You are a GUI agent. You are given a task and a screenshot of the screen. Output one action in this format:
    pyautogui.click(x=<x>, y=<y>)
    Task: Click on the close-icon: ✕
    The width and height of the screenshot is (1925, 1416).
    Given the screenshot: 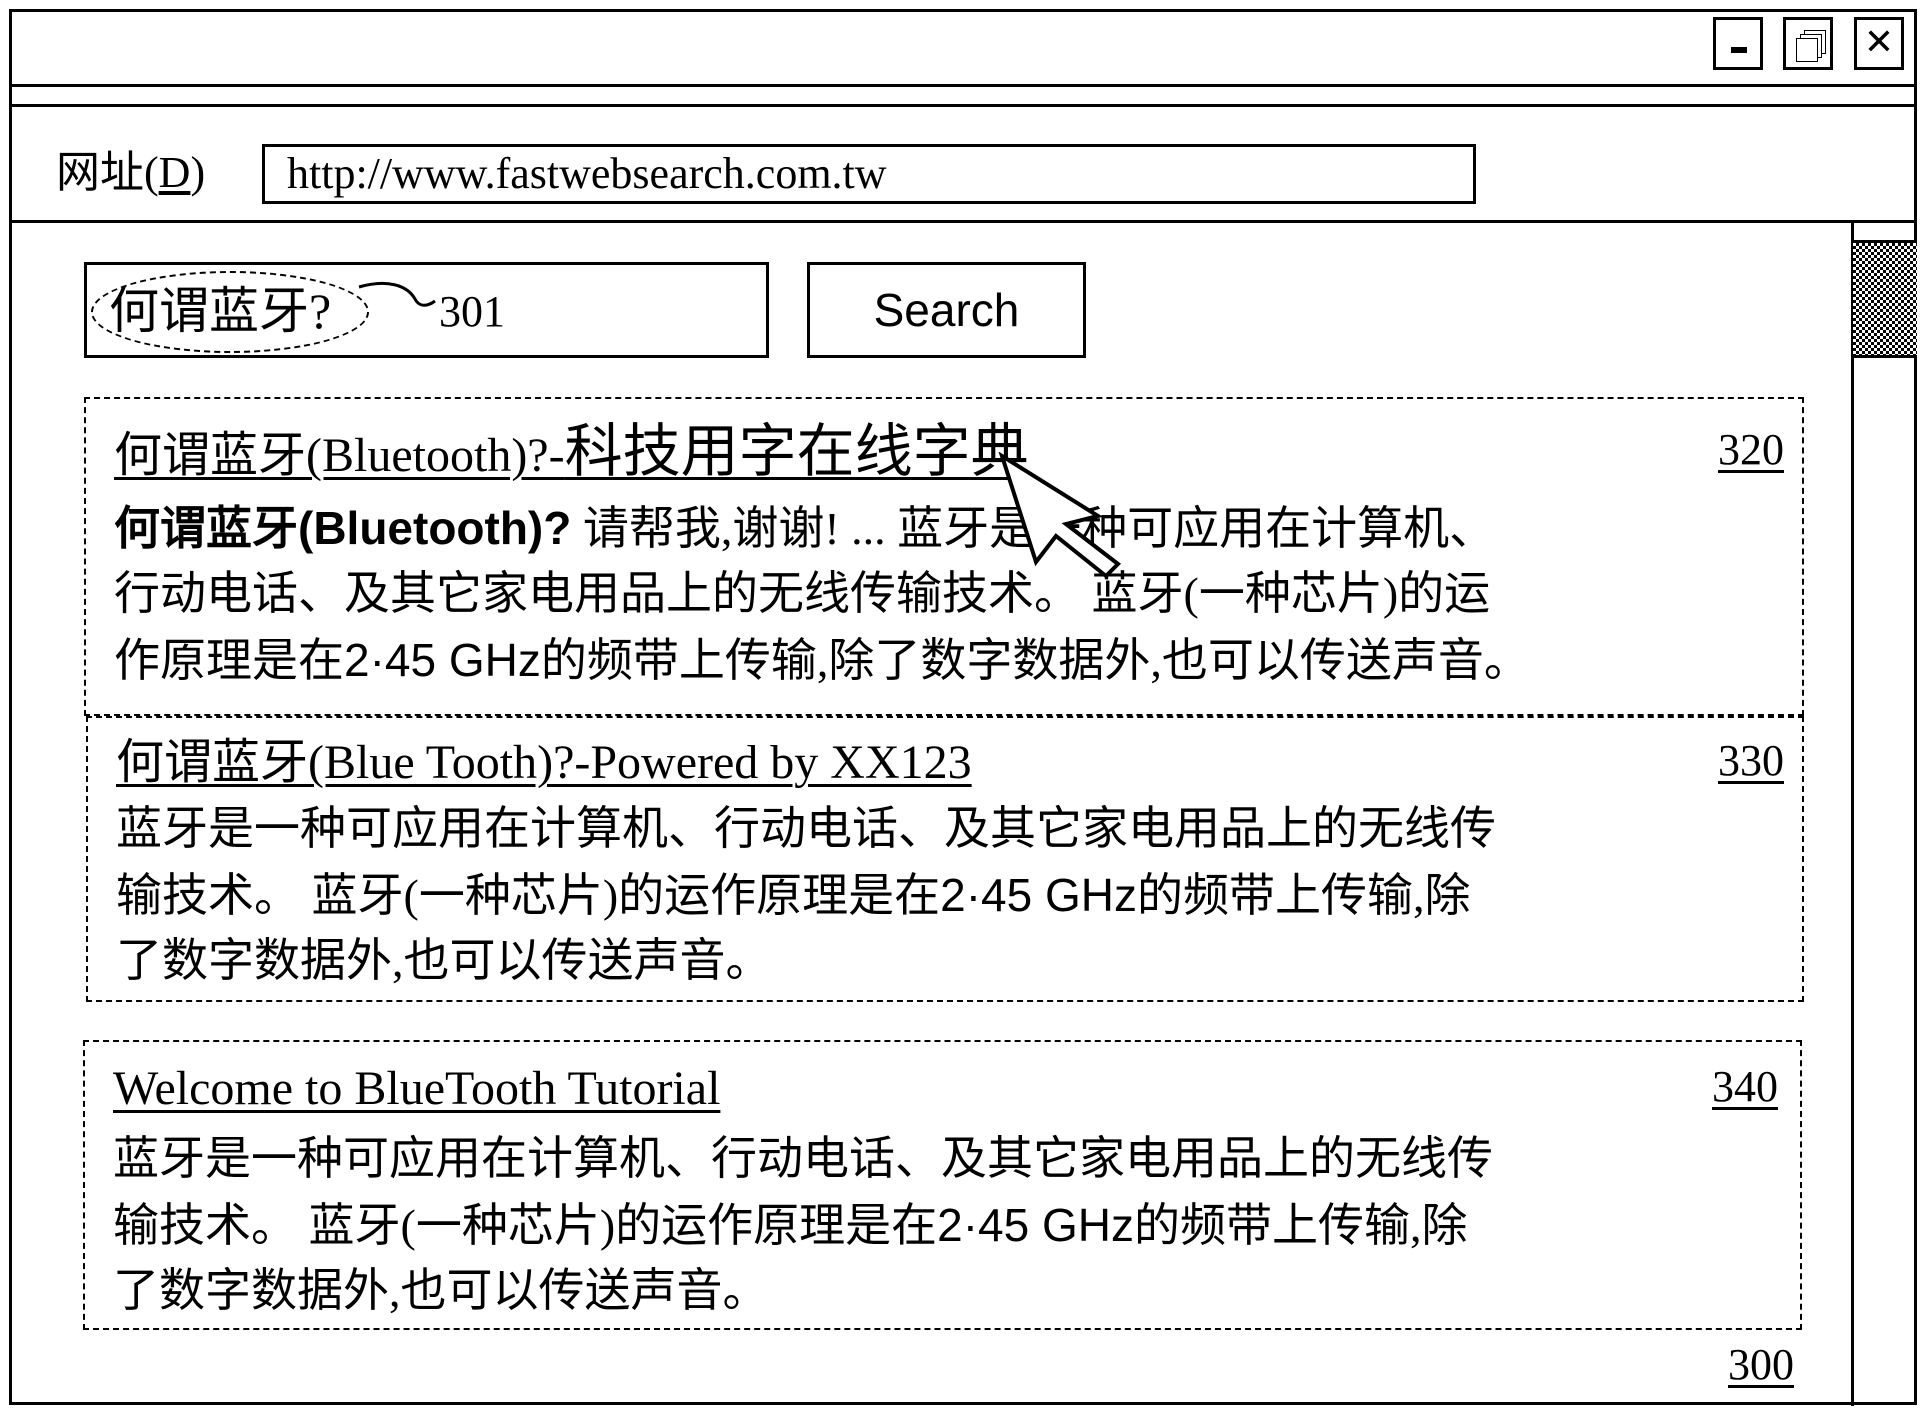 What is the action you would take?
    pyautogui.click(x=1879, y=42)
    